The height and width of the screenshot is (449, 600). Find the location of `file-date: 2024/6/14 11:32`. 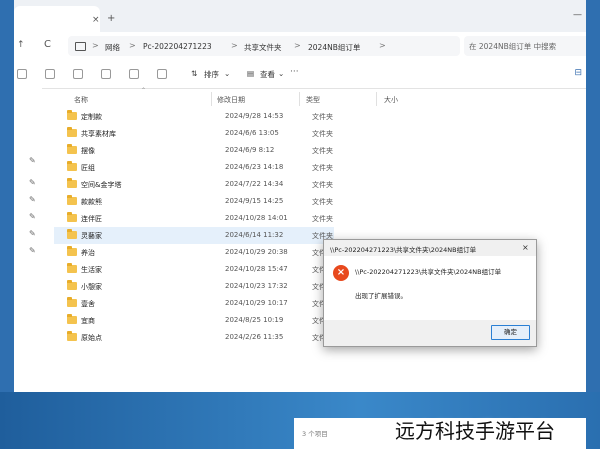

file-date: 2024/6/14 11:32 is located at coordinates (254, 235).